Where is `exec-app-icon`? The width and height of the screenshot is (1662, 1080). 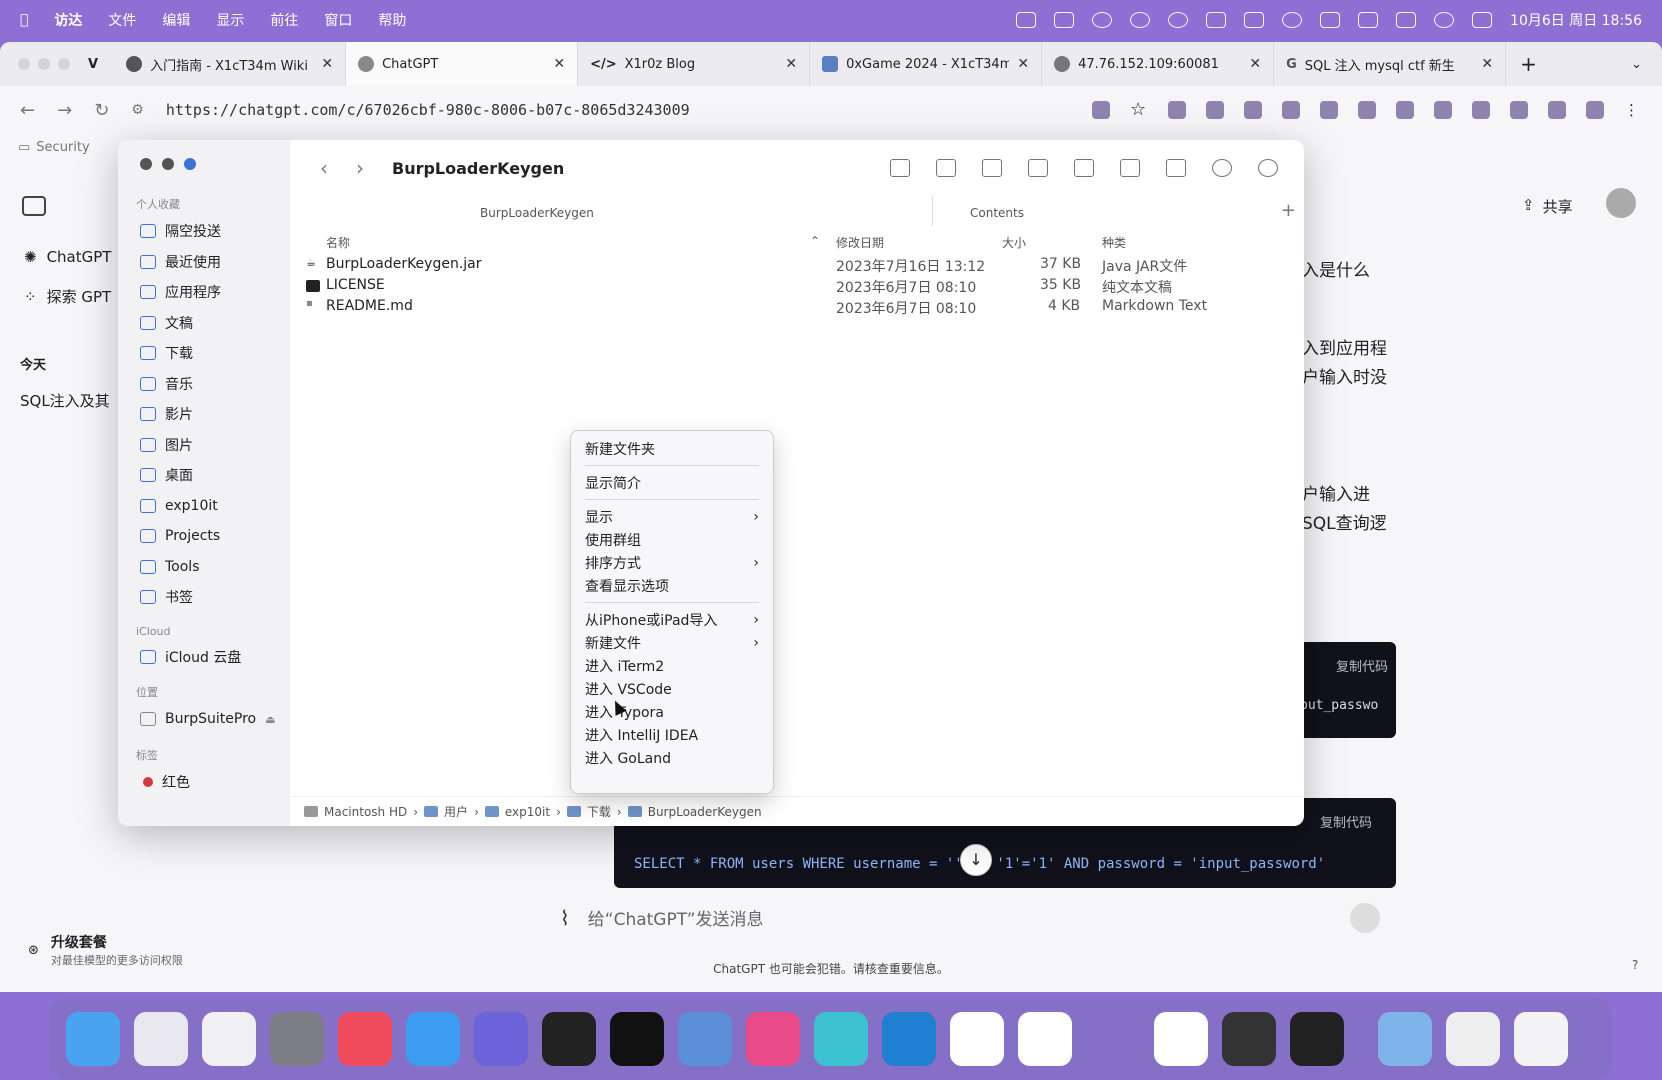 exec-app-icon is located at coordinates (1317, 1039).